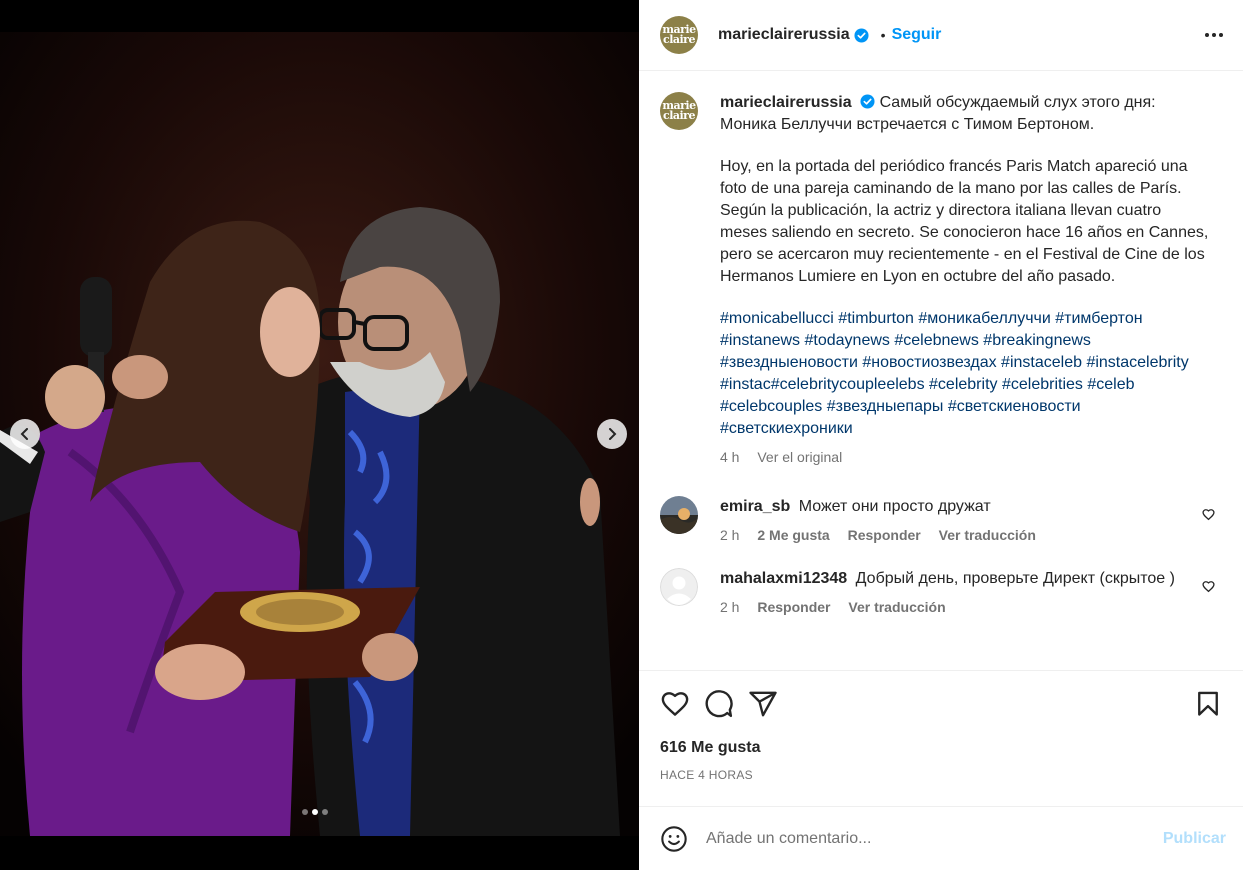 This screenshot has width=1243, height=870. Describe the element at coordinates (1098, 318) in the screenshot. I see `hashtag-link: #тимбертон` at that location.